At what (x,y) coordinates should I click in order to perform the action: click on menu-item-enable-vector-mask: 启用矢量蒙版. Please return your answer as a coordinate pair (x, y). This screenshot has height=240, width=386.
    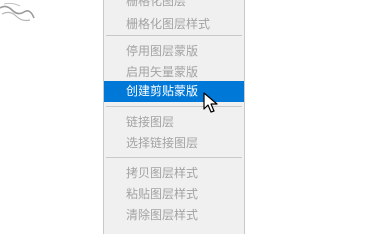
    Looking at the image, I should click on (174, 72).